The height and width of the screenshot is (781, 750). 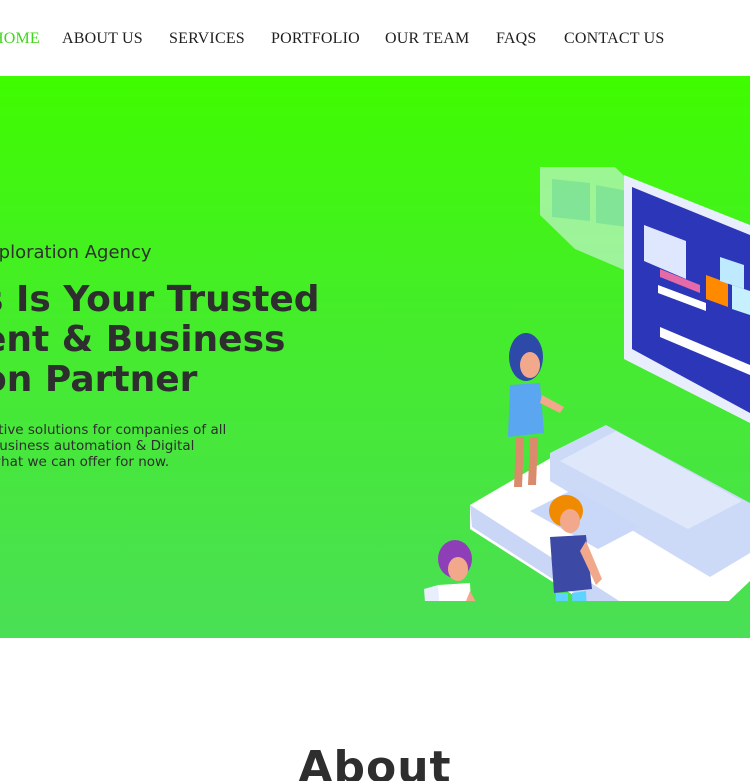 What do you see at coordinates (20, 39) in the screenshot?
I see `nav-home-link: HOME` at bounding box center [20, 39].